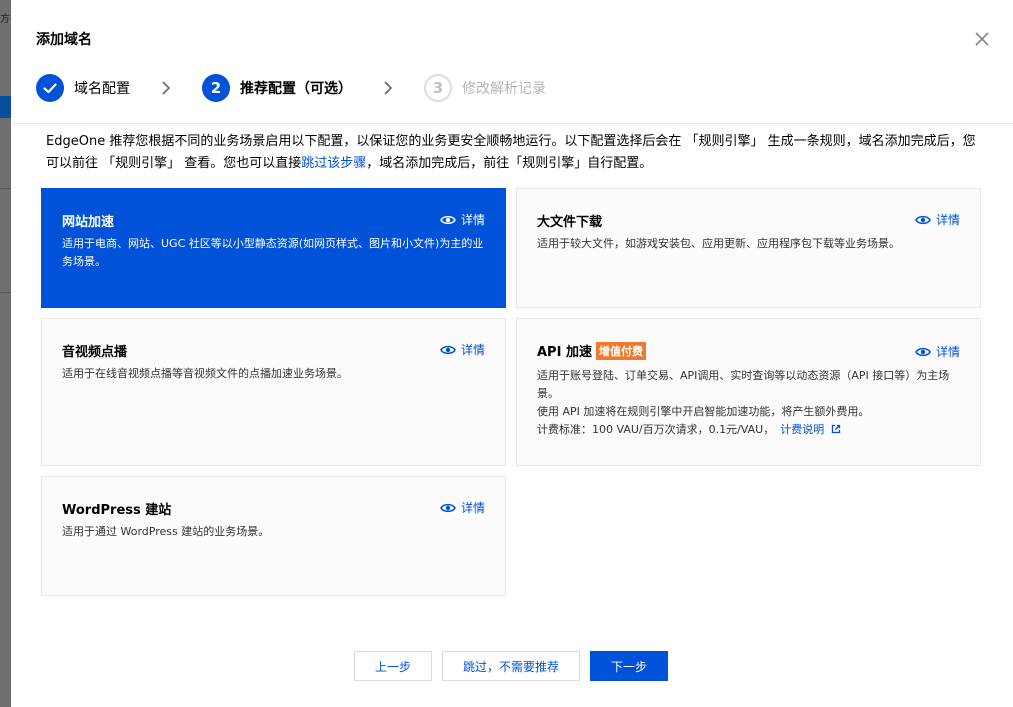 This screenshot has height=707, width=1013. I want to click on divider, so click(512, 123).